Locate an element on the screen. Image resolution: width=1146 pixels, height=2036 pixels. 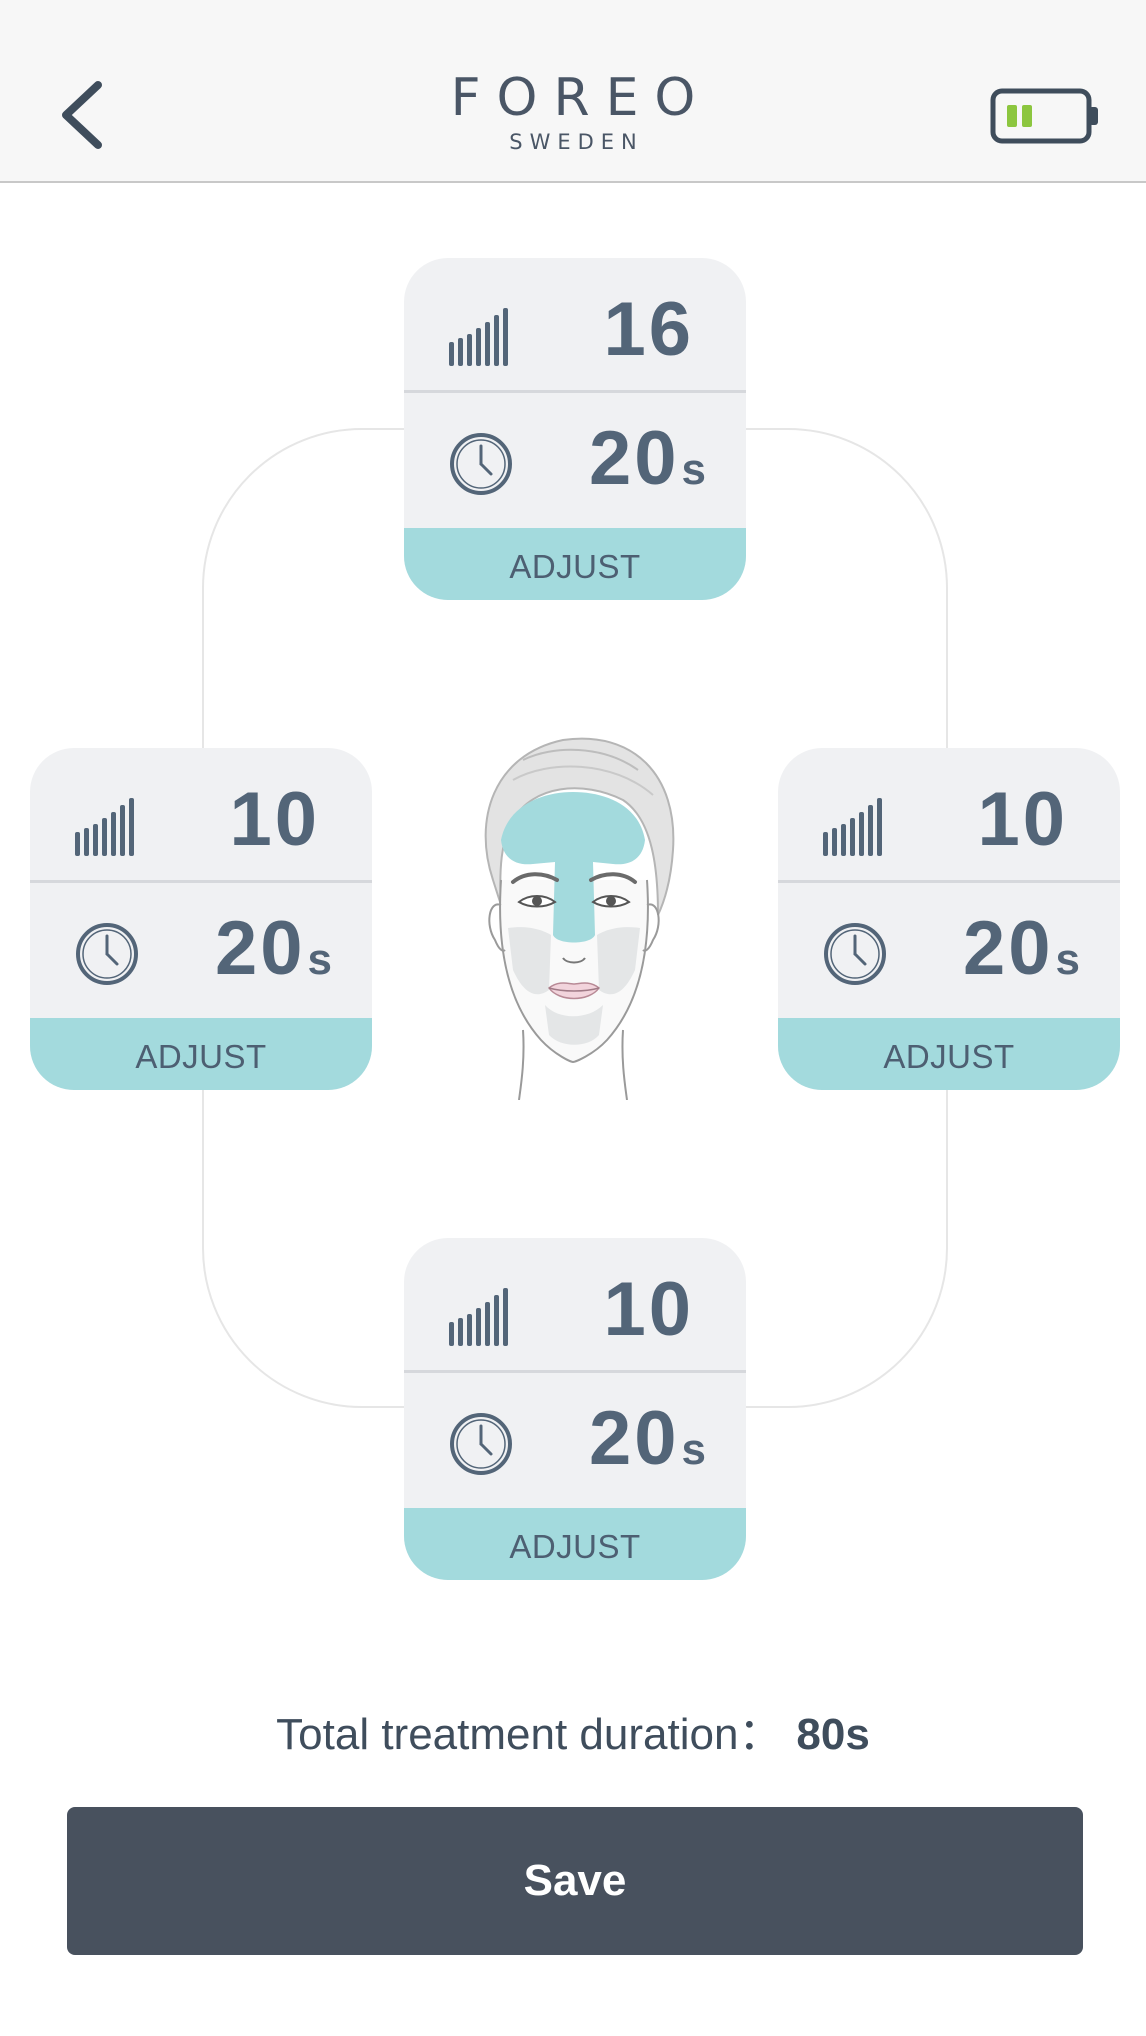
total-duration: Total treatment duration： 80s is located at coordinates (573, 1730).